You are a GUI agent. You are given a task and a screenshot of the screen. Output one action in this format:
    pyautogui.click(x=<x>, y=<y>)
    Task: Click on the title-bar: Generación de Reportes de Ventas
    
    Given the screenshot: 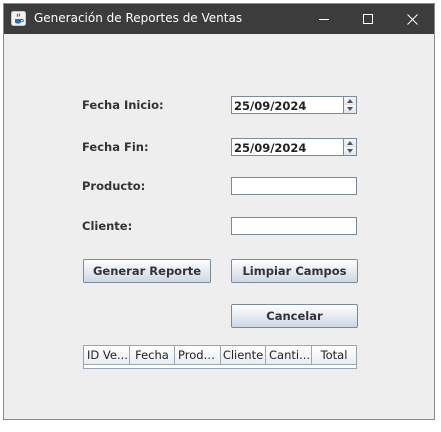 What is the action you would take?
    pyautogui.click(x=219, y=19)
    